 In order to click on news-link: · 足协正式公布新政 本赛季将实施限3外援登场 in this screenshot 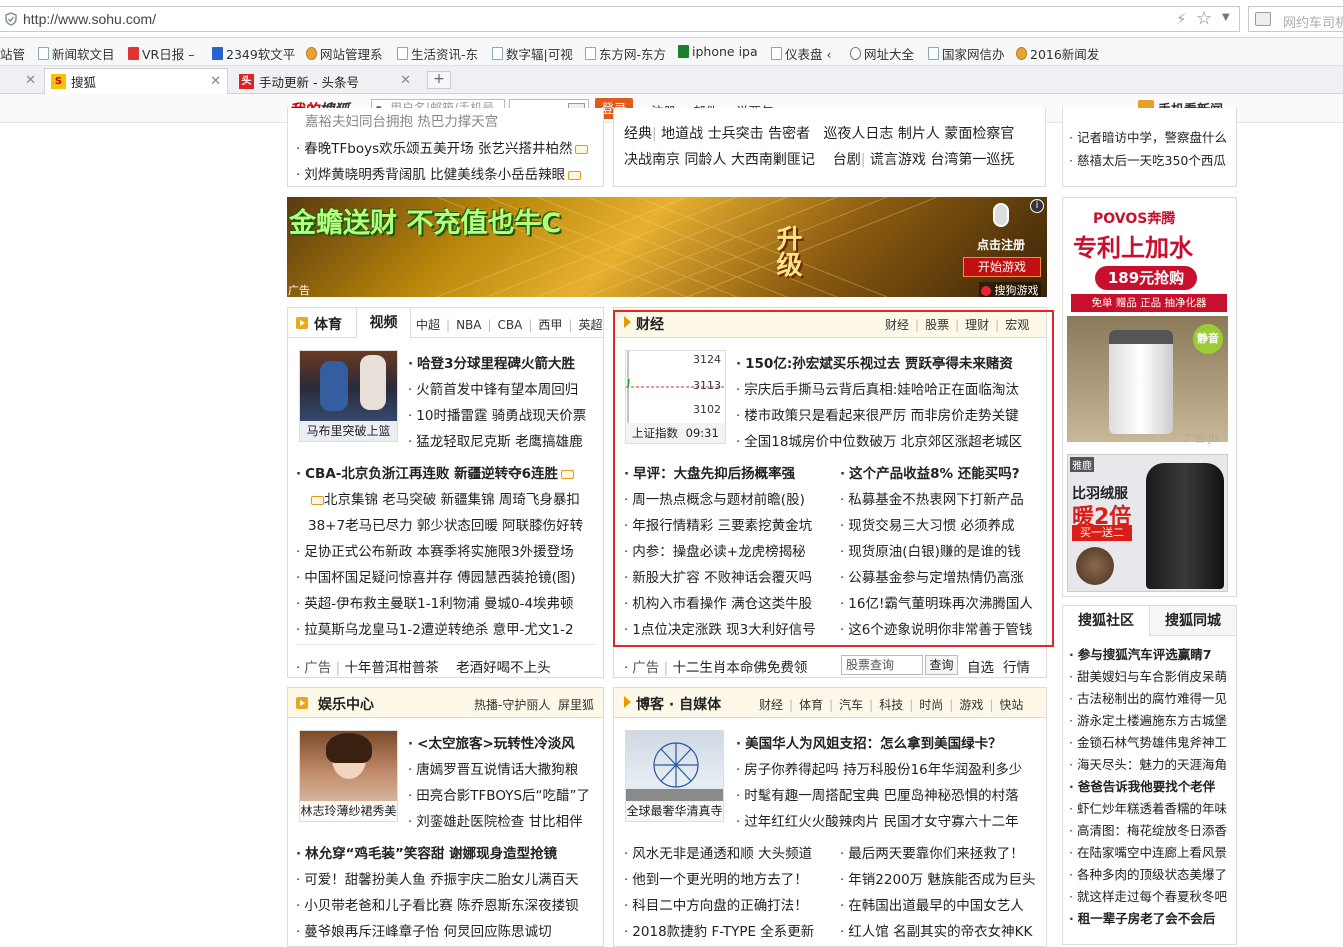, I will do `click(449, 550)`.